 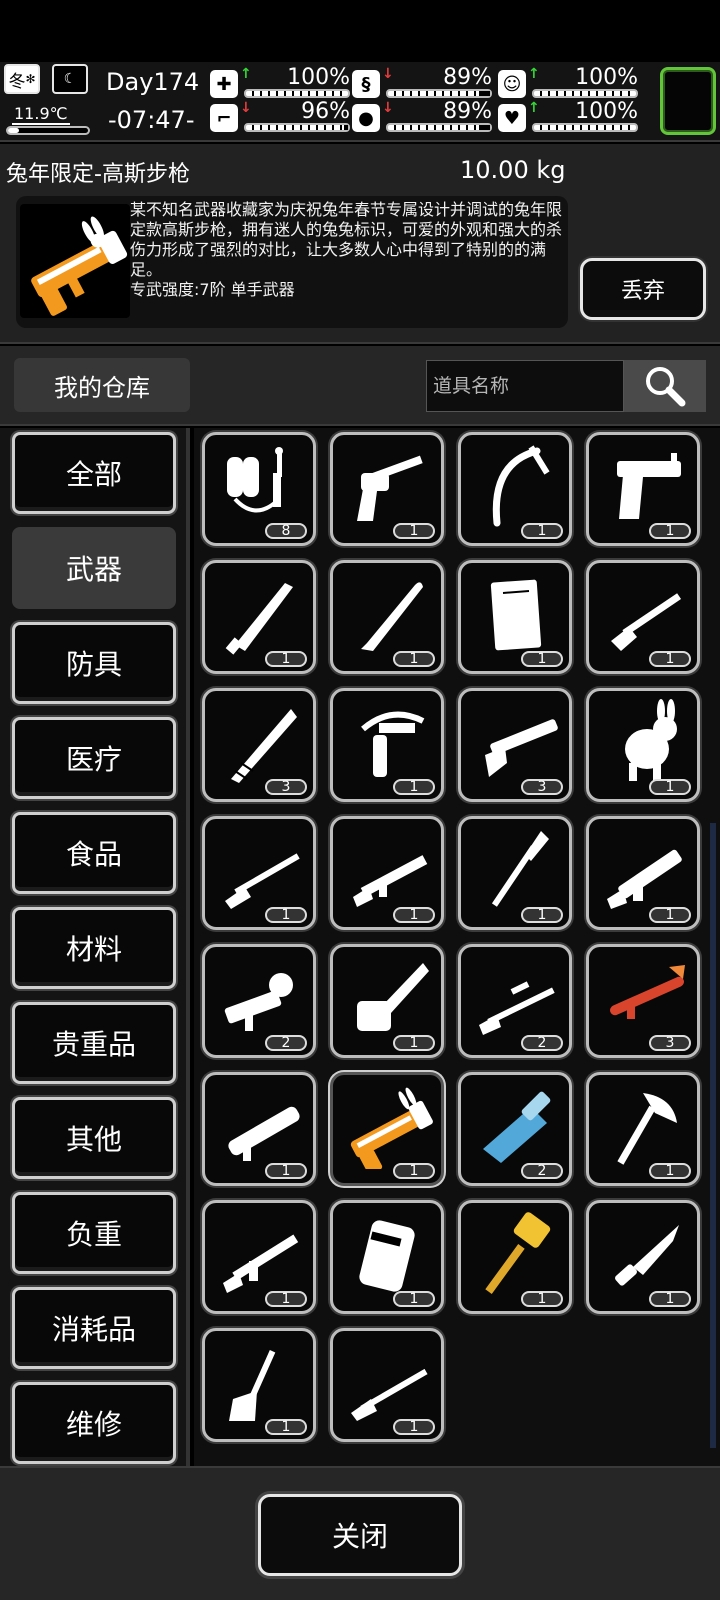 What do you see at coordinates (688, 101) in the screenshot?
I see `quick-slot` at bounding box center [688, 101].